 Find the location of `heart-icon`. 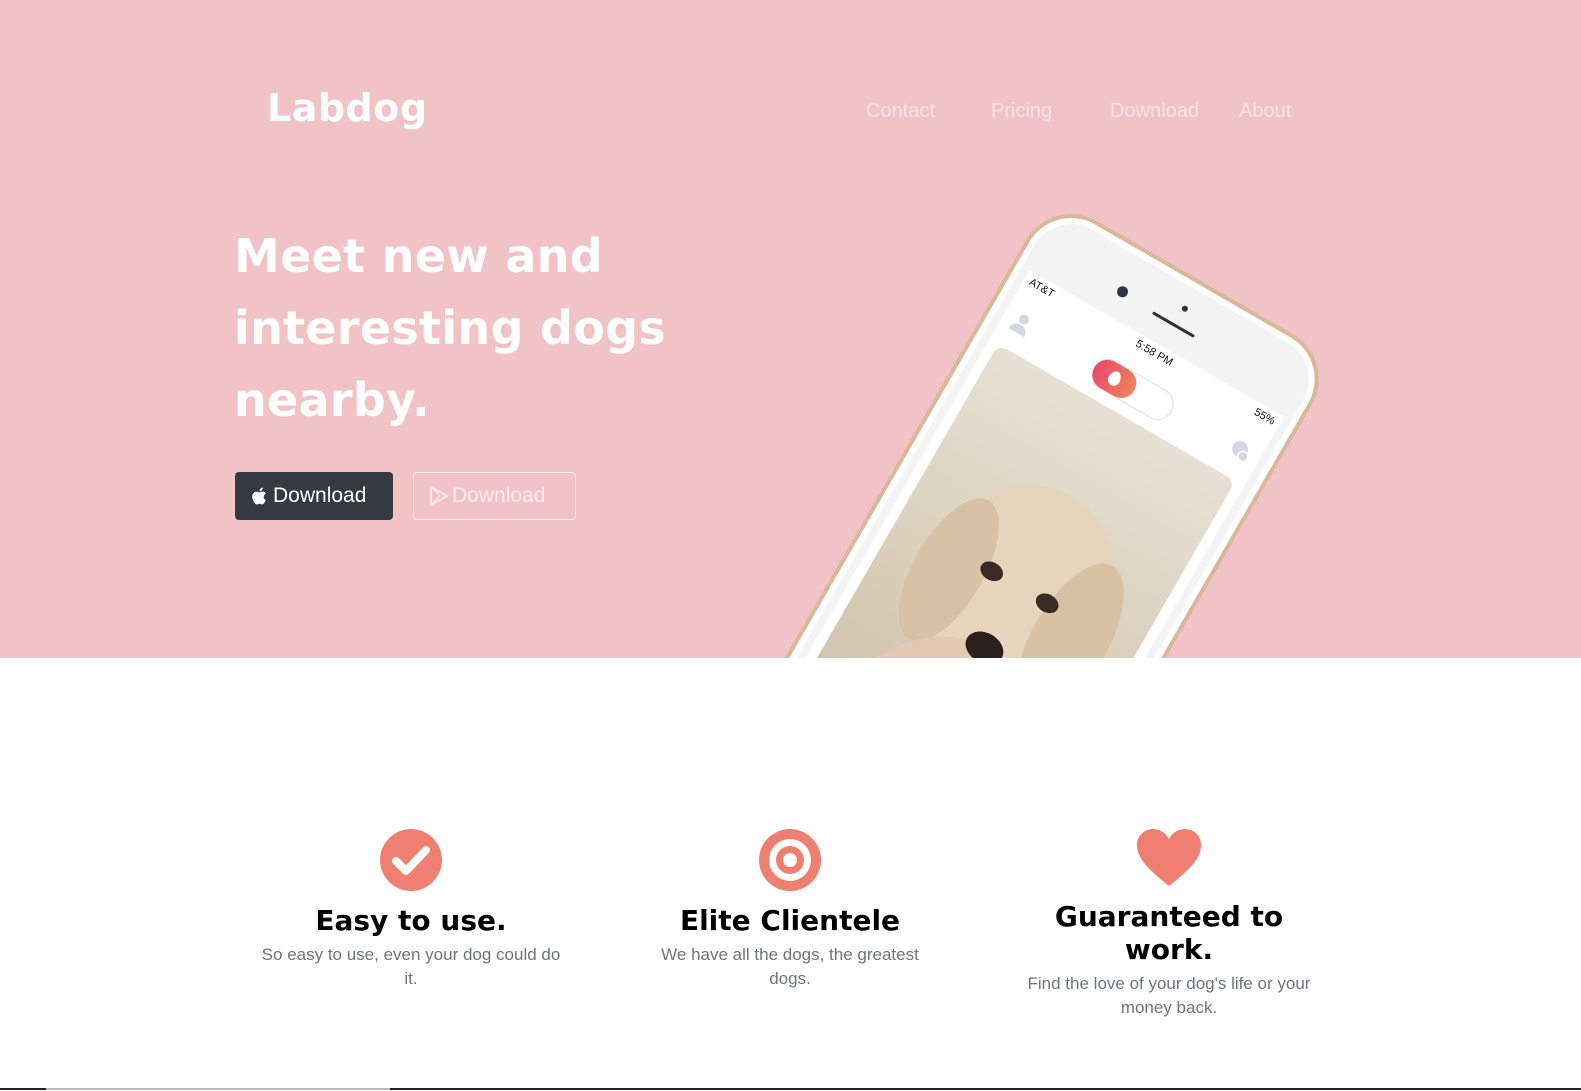

heart-icon is located at coordinates (1169, 857).